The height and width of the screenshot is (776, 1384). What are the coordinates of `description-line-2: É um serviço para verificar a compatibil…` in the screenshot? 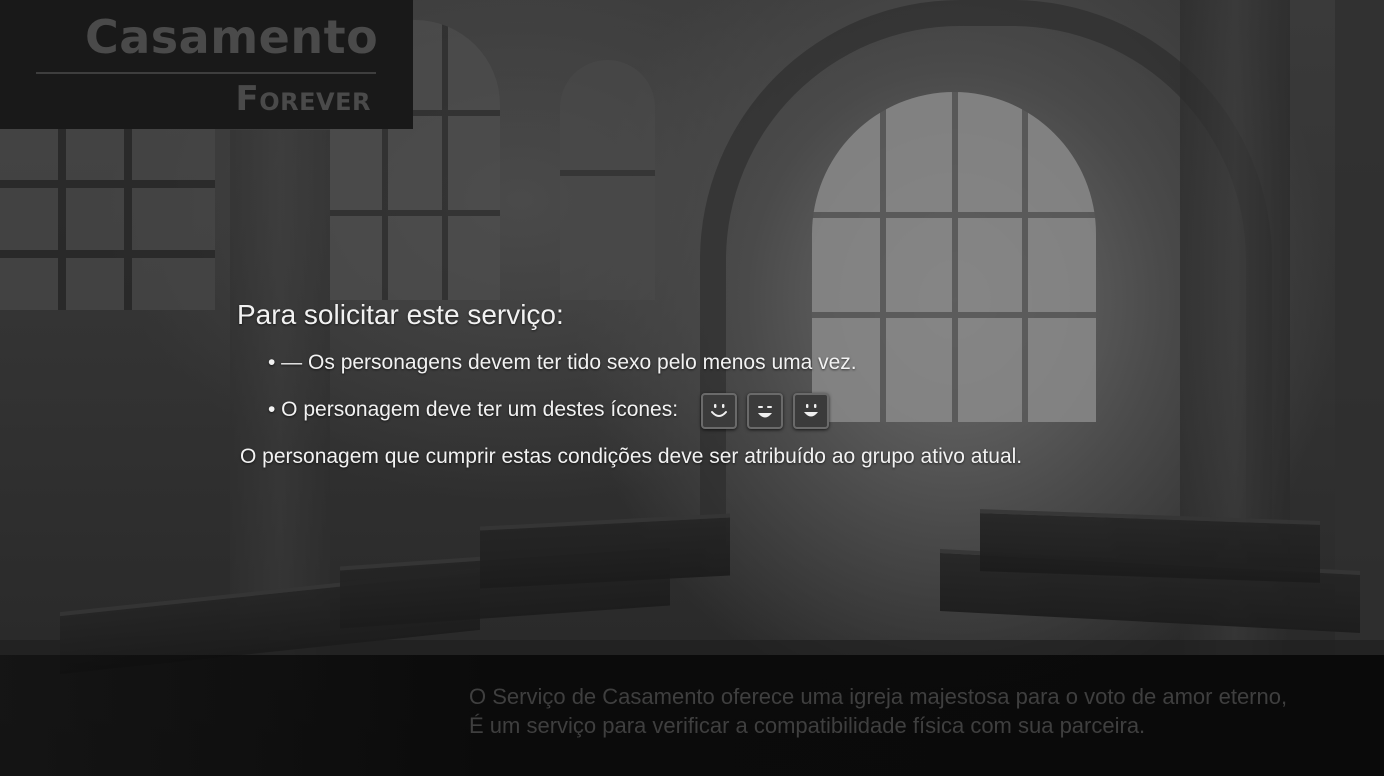 It's located at (807, 725).